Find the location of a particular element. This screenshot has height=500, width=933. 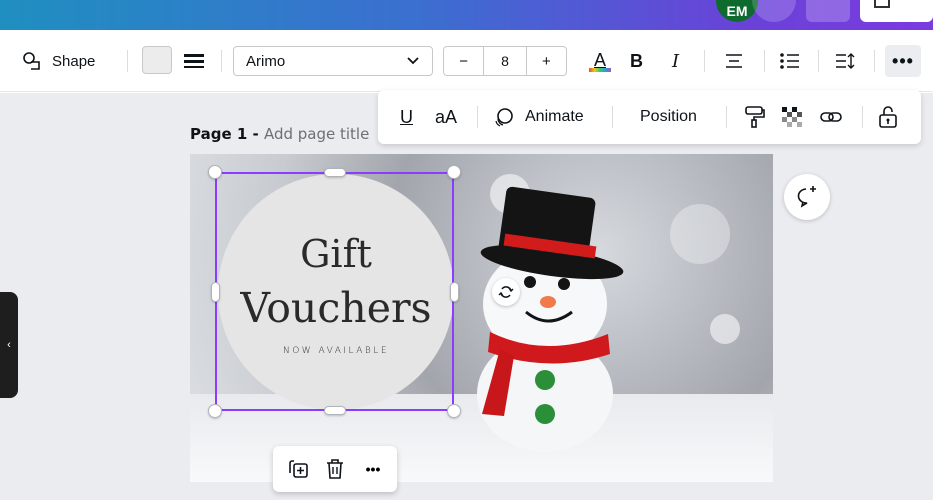

add-page-title-input: Add page title is located at coordinates (316, 134).